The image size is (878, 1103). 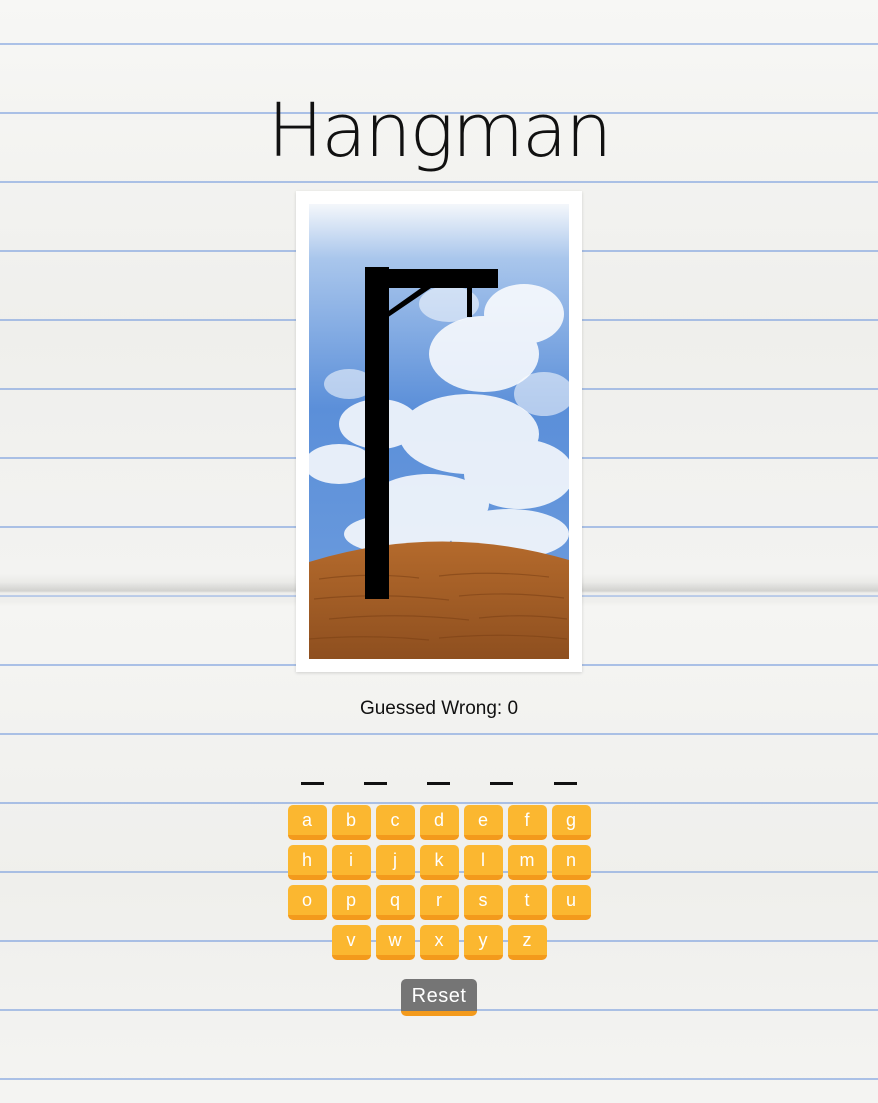 What do you see at coordinates (351, 942) in the screenshot?
I see `letter-key-v: v` at bounding box center [351, 942].